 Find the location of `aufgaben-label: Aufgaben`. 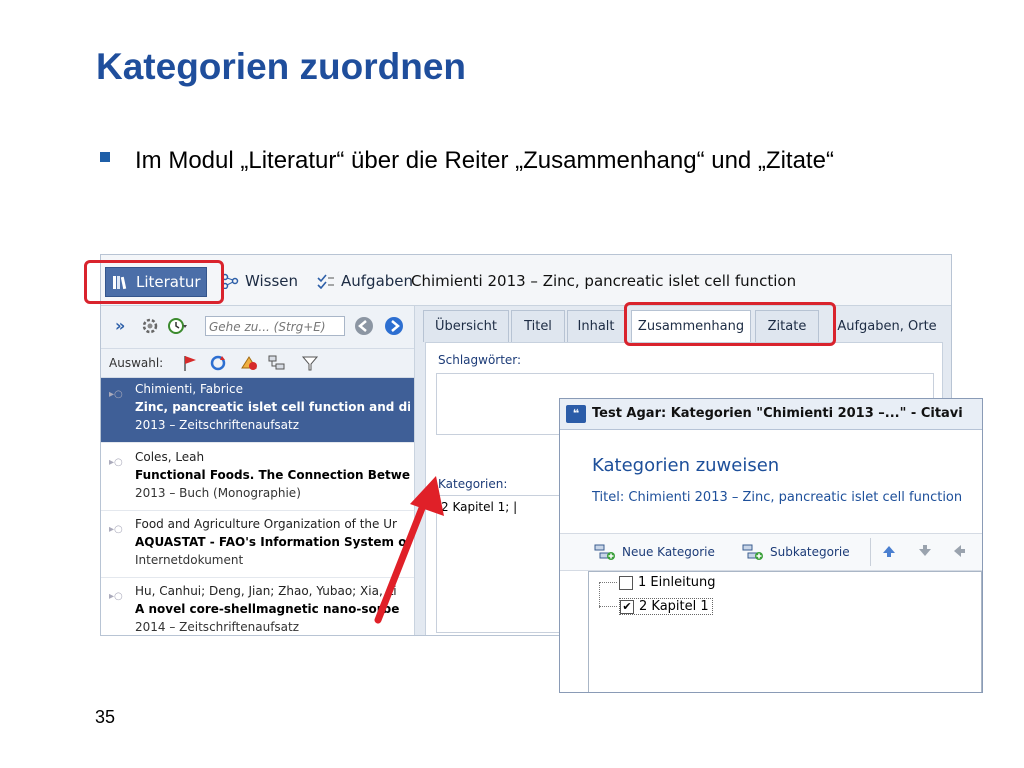

aufgaben-label: Aufgaben is located at coordinates (377, 281).